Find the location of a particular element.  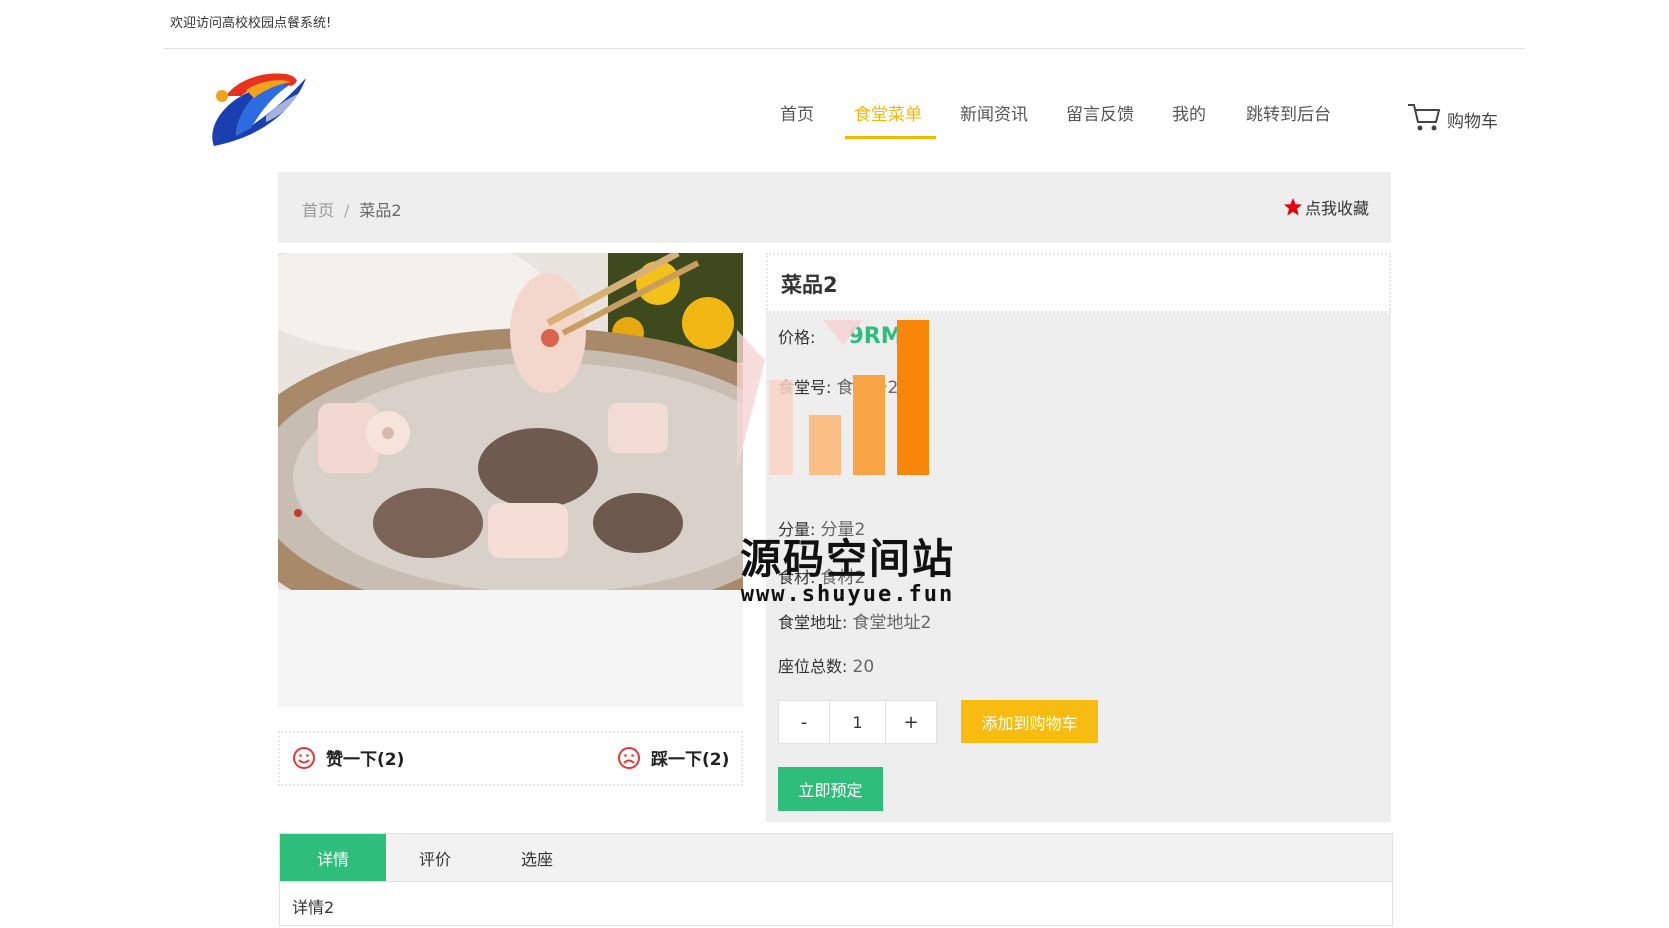

detail-tabs: 详情 评价 选座 详情2 is located at coordinates (836, 879).